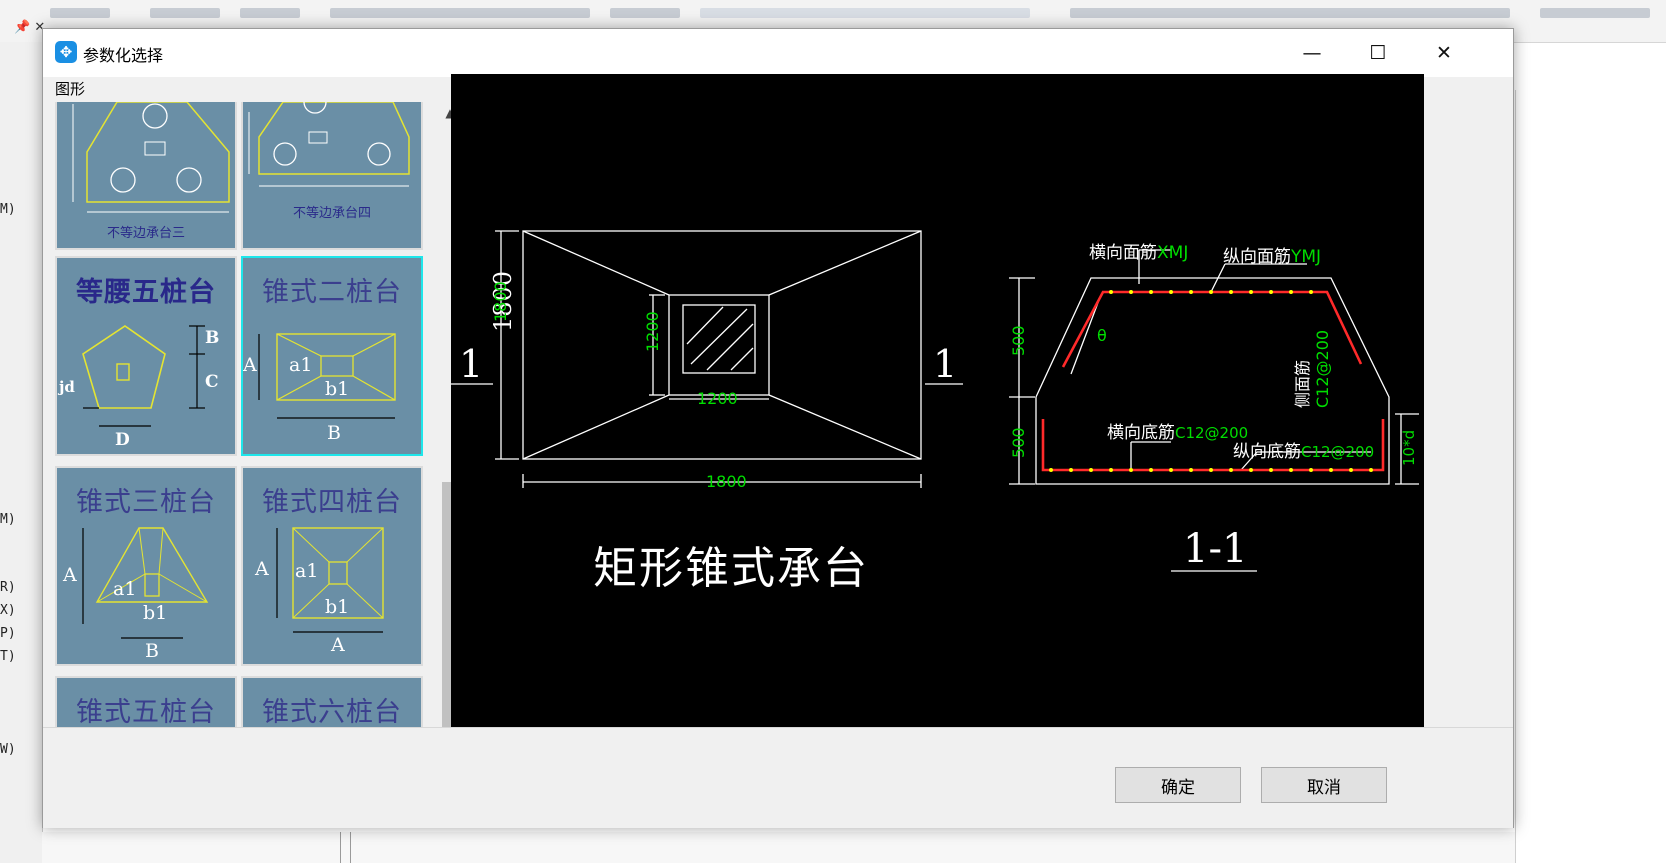  What do you see at coordinates (778, 847) in the screenshot?
I see `background-bottom-panel` at bounding box center [778, 847].